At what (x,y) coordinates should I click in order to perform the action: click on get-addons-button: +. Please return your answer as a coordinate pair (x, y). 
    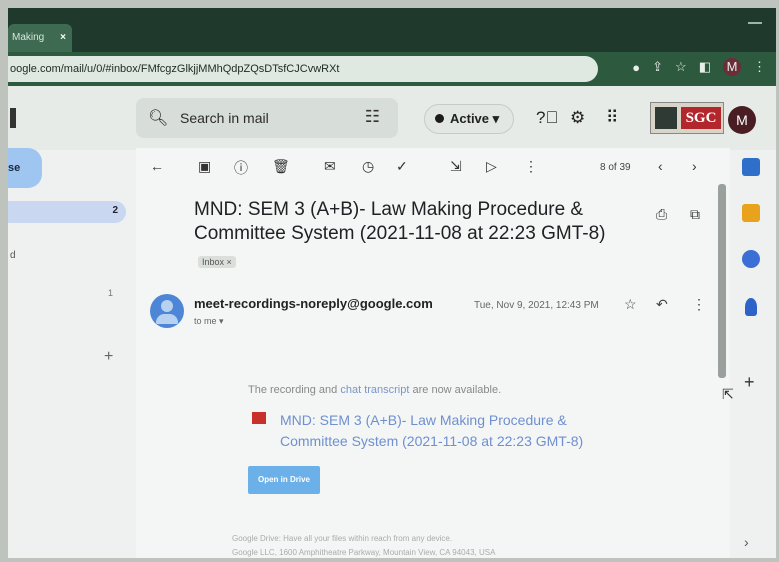
    Looking at the image, I should click on (749, 382).